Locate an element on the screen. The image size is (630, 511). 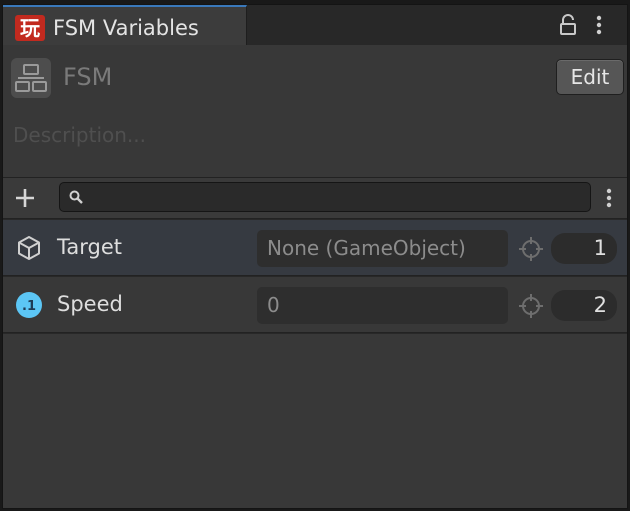
variable-row-target: Target None (GameObject) 1 is located at coordinates (315, 248).